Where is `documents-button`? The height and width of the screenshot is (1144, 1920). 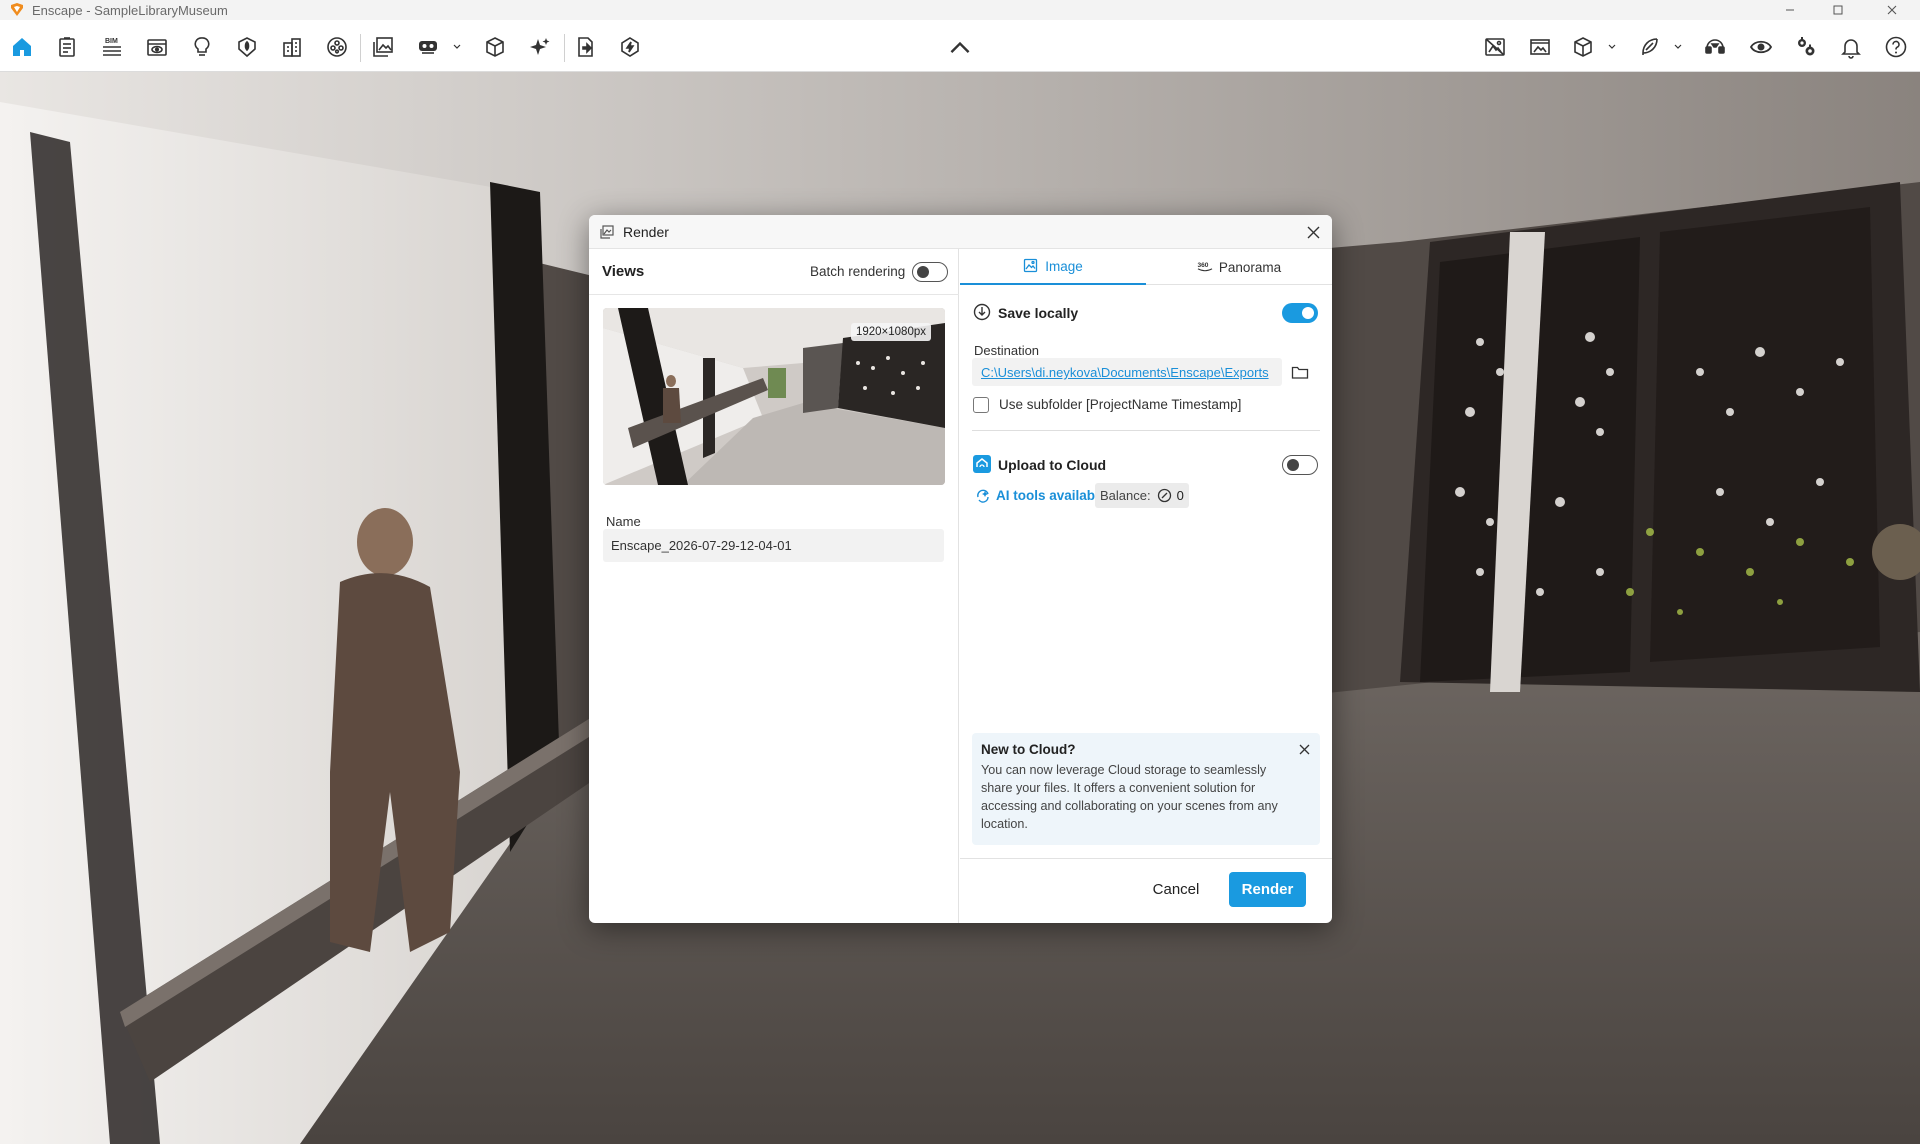 documents-button is located at coordinates (67, 47).